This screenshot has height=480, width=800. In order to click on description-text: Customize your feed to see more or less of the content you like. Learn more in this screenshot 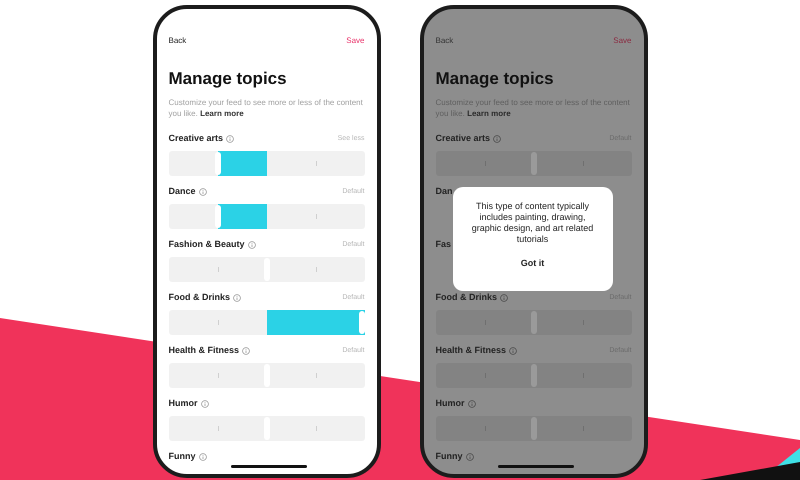, I will do `click(266, 108)`.